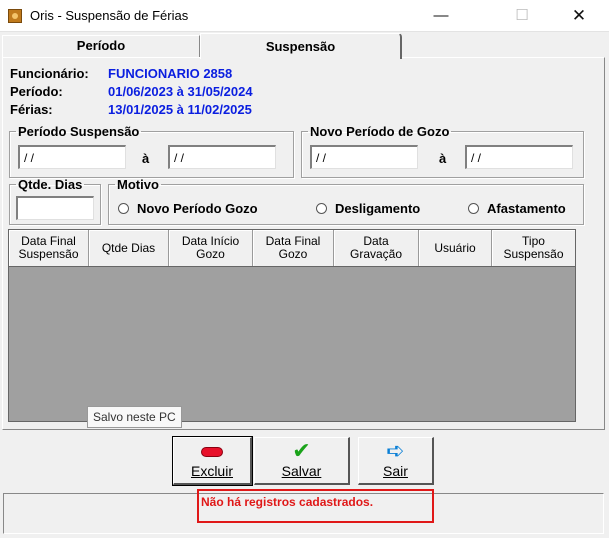 Image resolution: width=609 pixels, height=538 pixels. What do you see at coordinates (31, 109) in the screenshot?
I see `ferias-label: Férias:` at bounding box center [31, 109].